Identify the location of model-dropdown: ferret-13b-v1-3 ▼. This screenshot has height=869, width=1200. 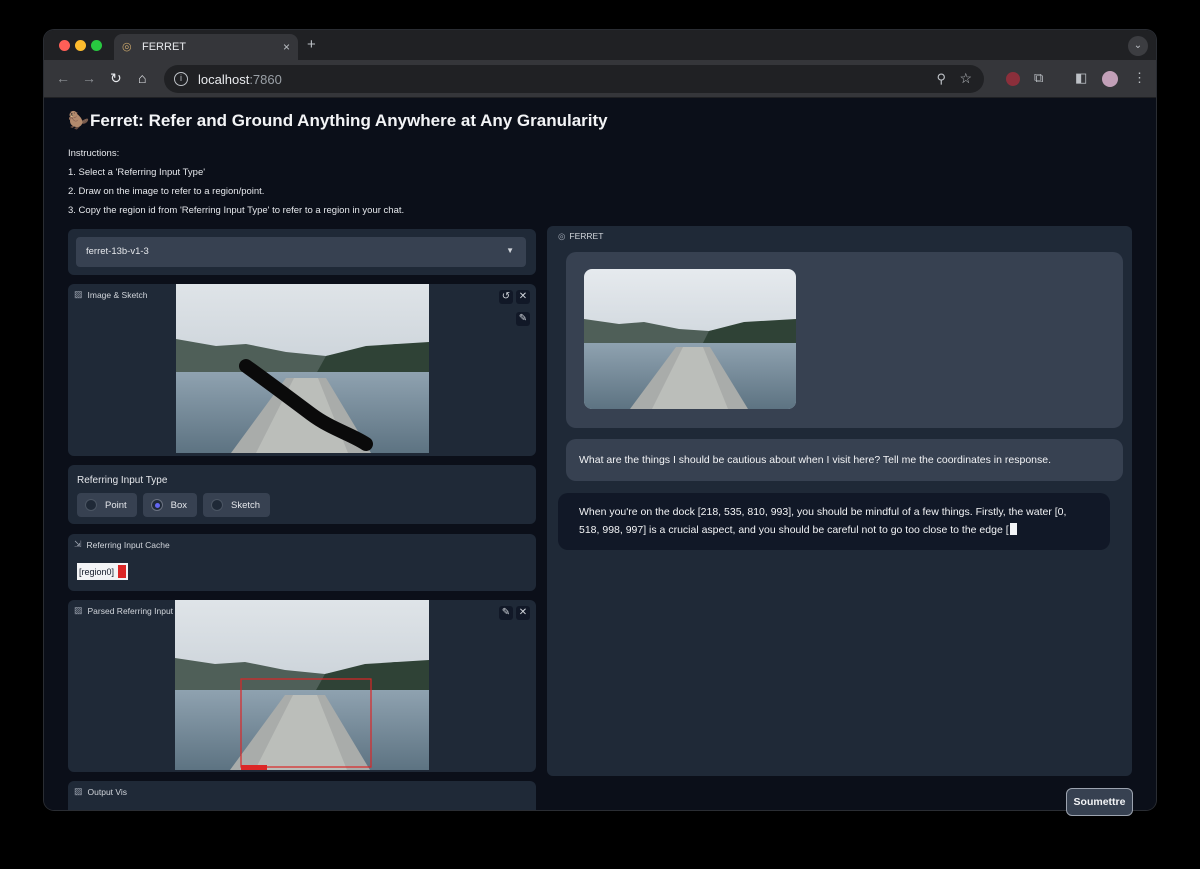
(301, 252).